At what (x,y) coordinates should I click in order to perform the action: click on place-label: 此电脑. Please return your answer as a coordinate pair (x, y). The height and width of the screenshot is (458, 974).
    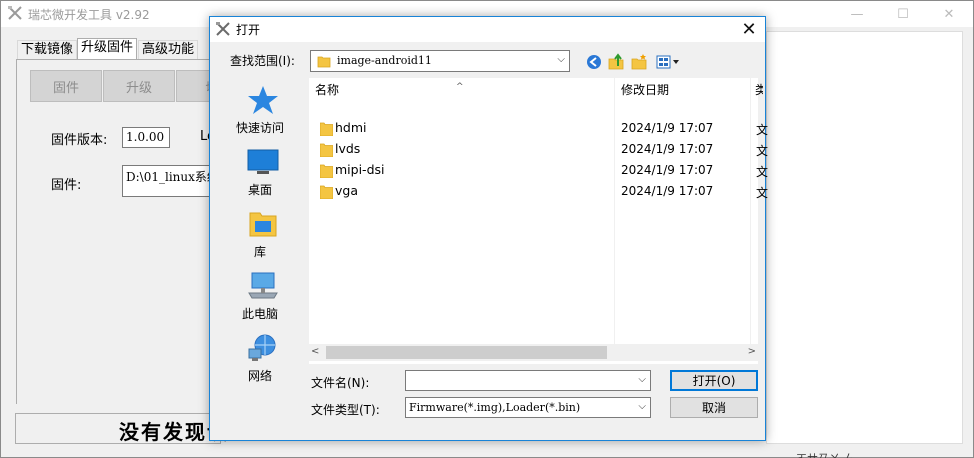
    Looking at the image, I should click on (259, 314).